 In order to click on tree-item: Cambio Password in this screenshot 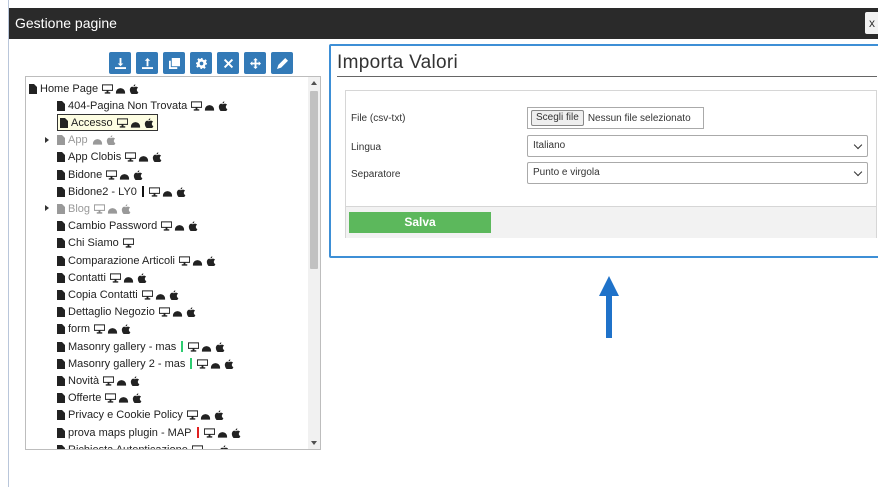, I will do `click(127, 226)`.